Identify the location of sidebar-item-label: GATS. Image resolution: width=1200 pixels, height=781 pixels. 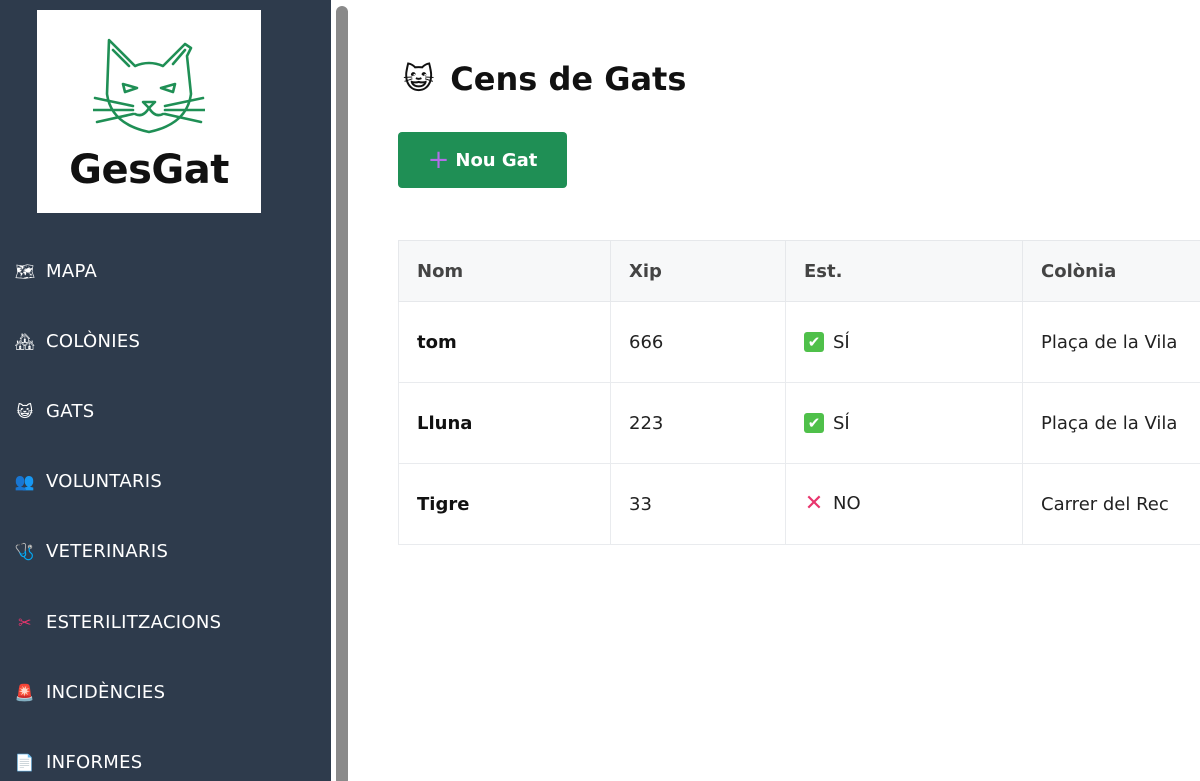
(70, 411).